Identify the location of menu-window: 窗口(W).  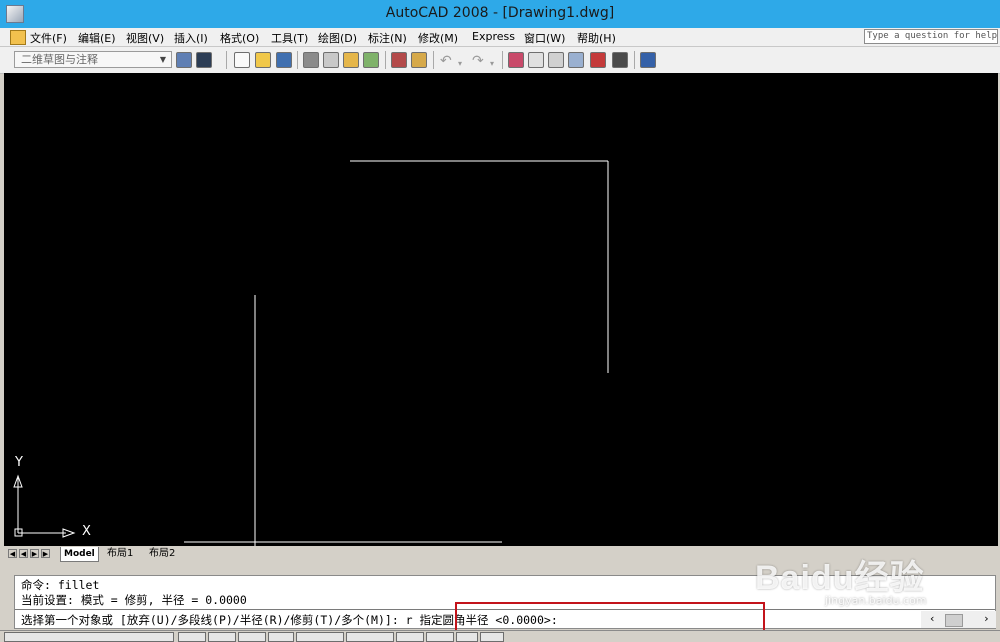
(544, 38).